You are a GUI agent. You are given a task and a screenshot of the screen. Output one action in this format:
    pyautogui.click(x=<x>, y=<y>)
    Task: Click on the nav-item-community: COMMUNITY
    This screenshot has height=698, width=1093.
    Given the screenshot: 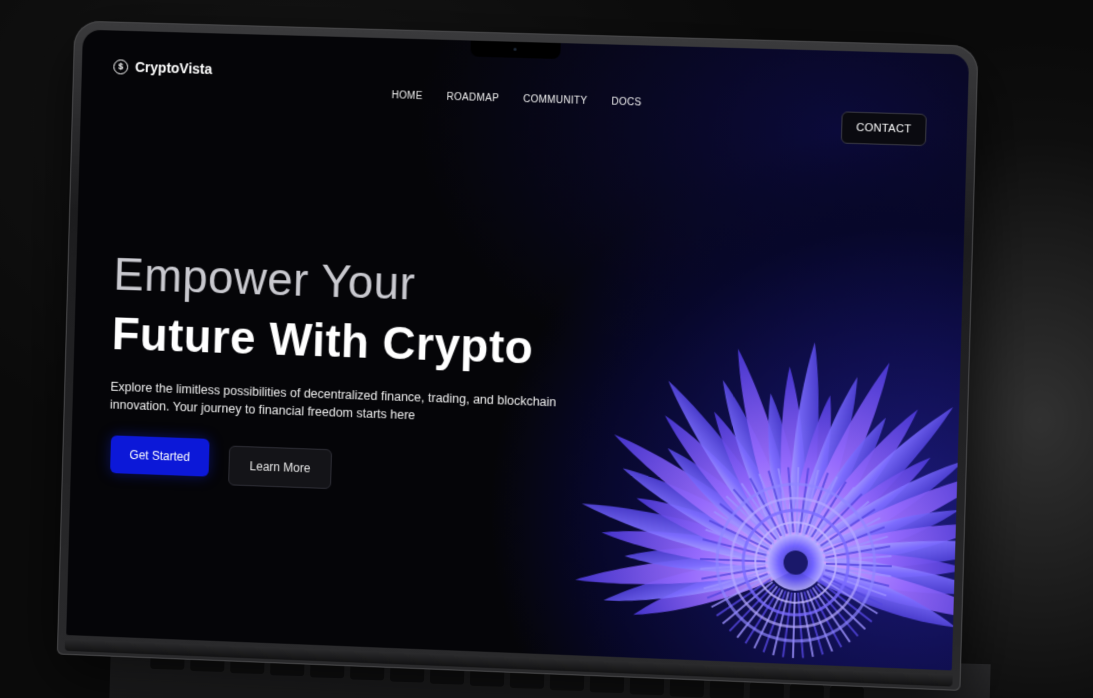 What is the action you would take?
    pyautogui.click(x=555, y=100)
    